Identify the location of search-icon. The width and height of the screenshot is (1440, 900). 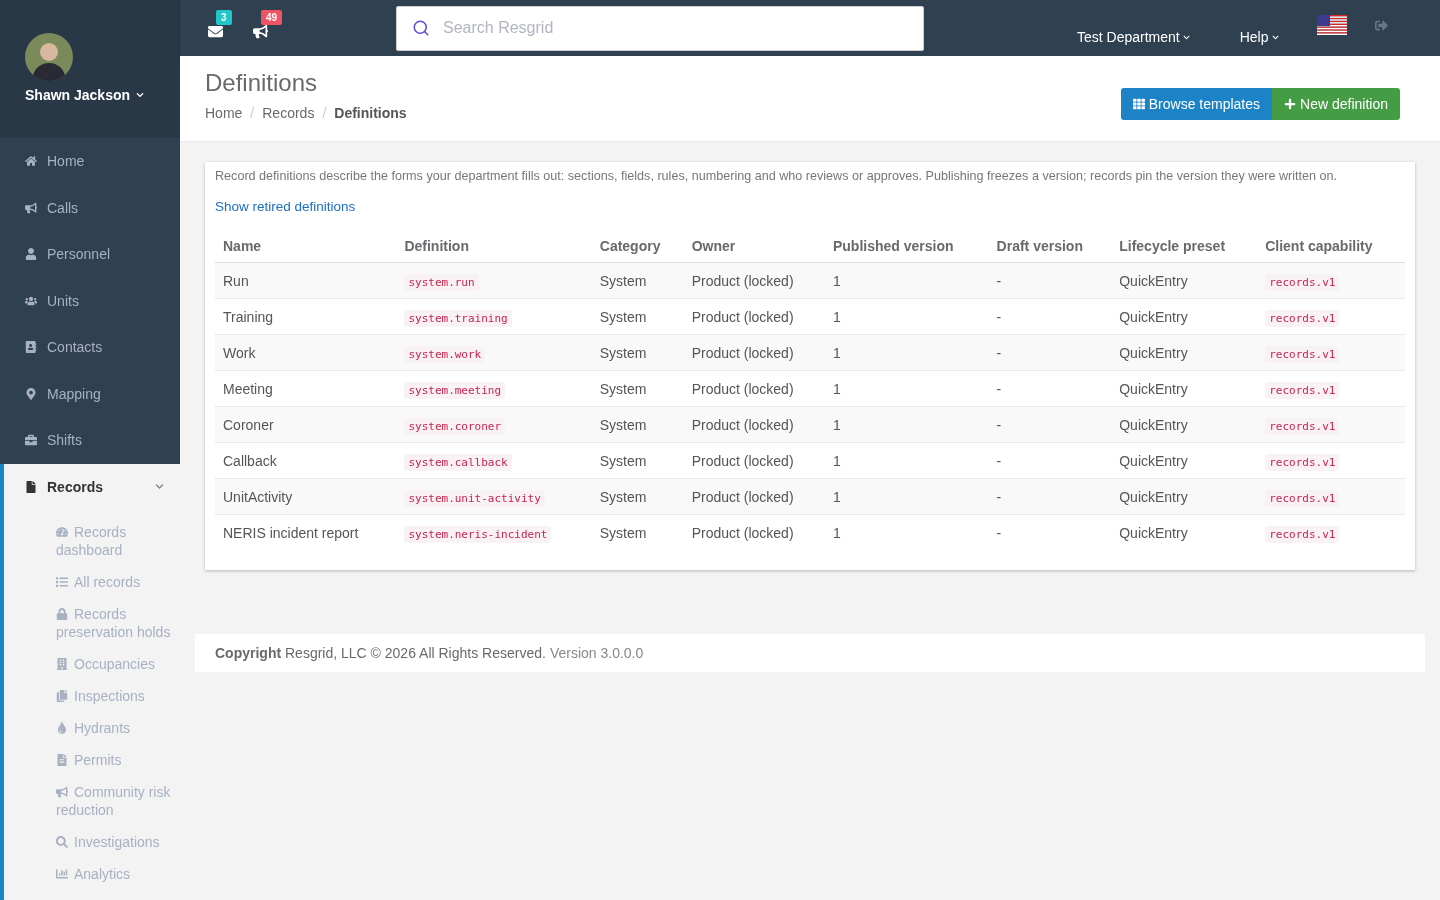
(421, 27).